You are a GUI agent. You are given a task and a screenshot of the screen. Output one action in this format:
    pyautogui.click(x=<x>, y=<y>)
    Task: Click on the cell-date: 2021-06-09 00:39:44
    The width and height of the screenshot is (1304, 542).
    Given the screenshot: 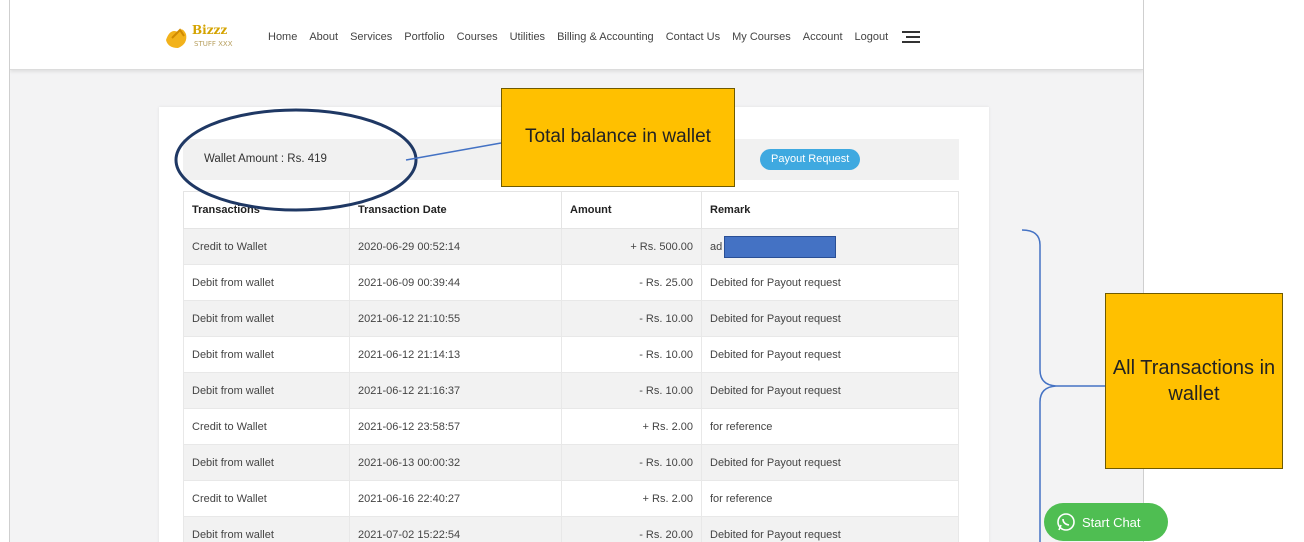 What is the action you would take?
    pyautogui.click(x=455, y=282)
    